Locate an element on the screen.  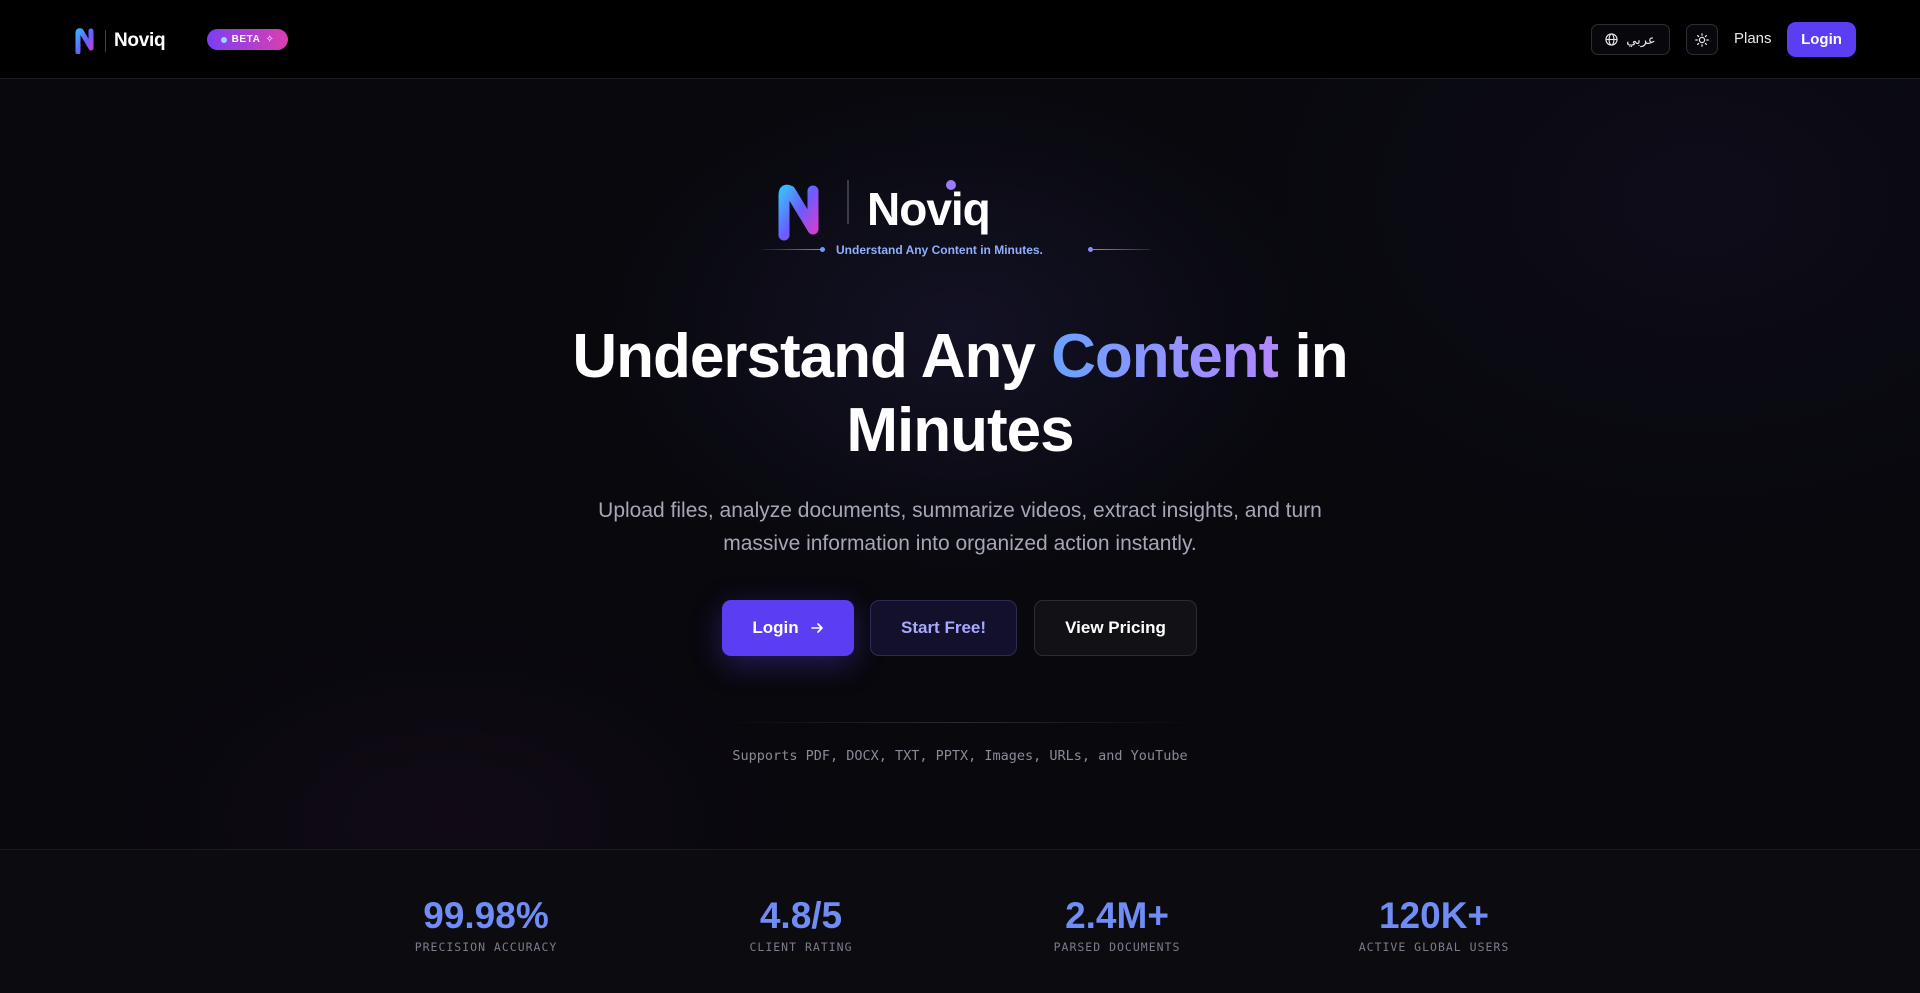
hero-logo-name: Noviq is located at coordinates (929, 209).